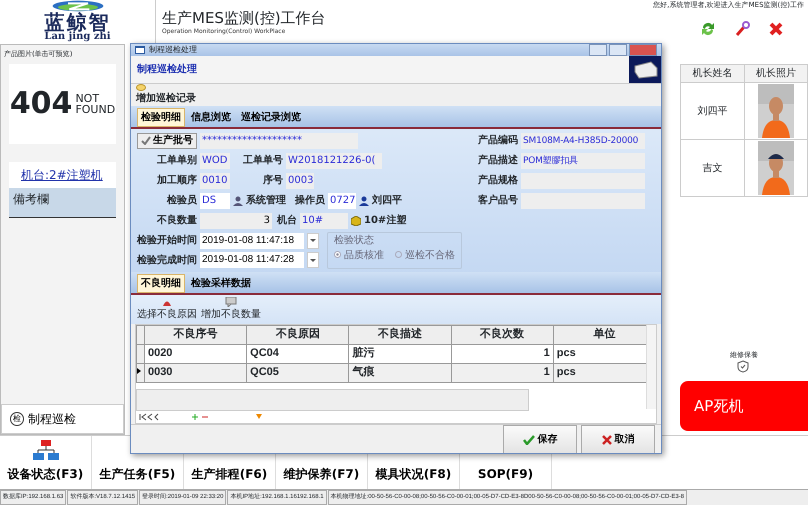  I want to click on input-field: POM塑膠扣具, so click(583, 160).